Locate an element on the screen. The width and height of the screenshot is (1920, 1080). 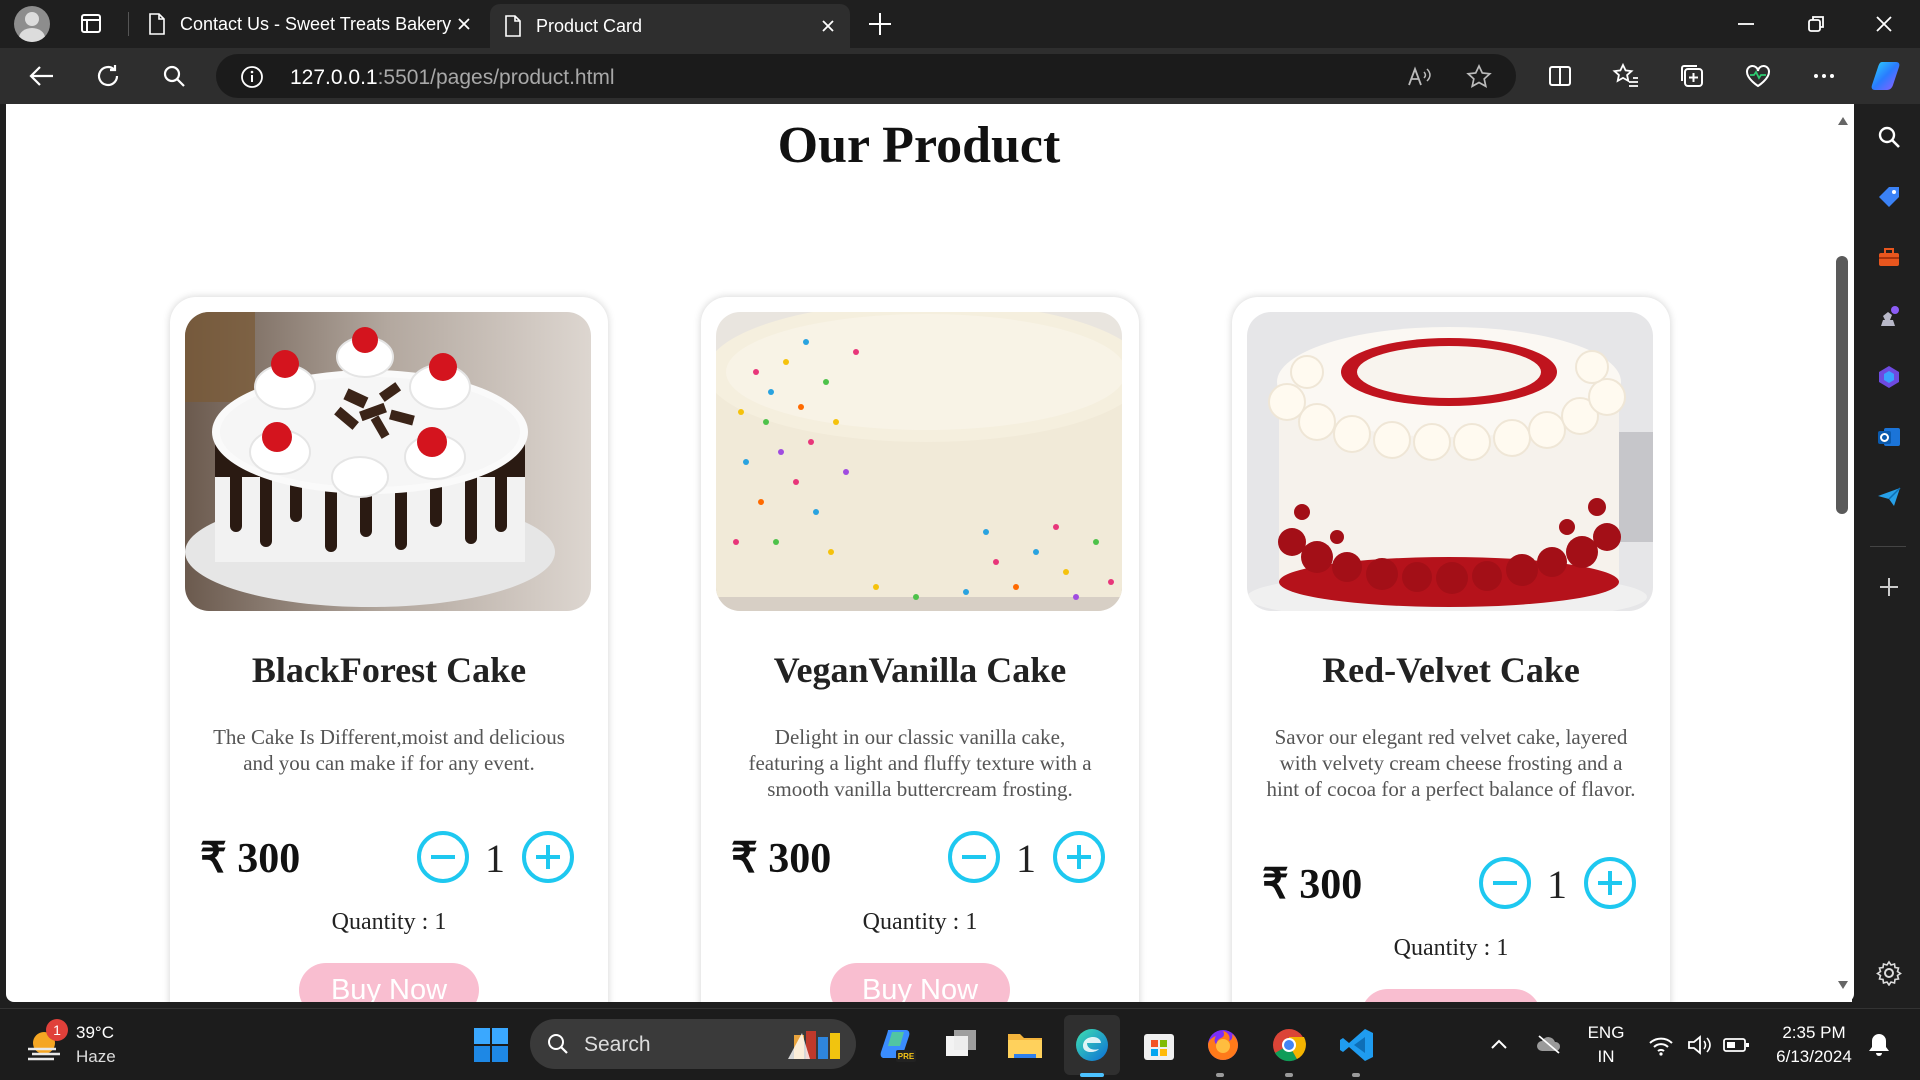
weather-temperature: 39°C is located at coordinates (95, 1033).